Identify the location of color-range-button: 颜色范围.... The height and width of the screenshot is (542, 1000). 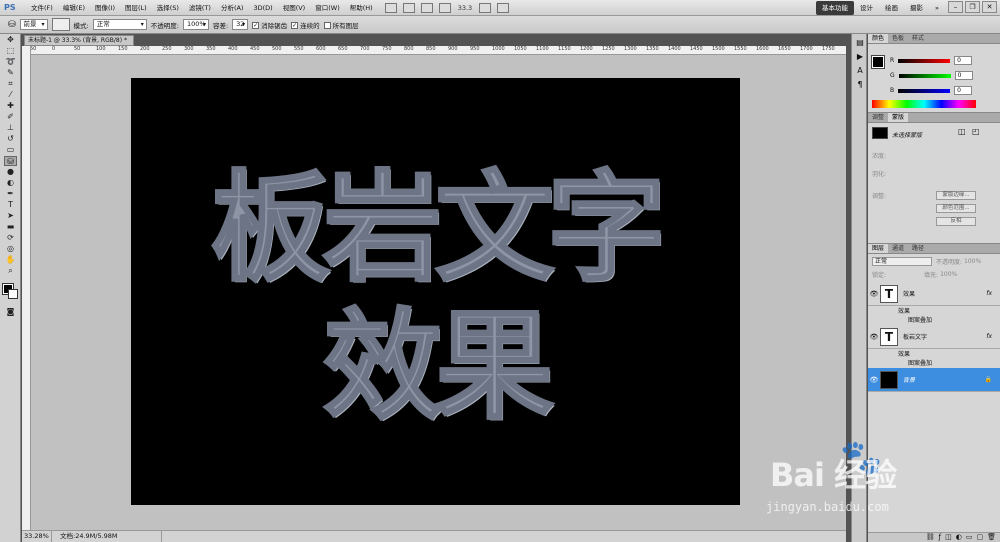
(956, 208).